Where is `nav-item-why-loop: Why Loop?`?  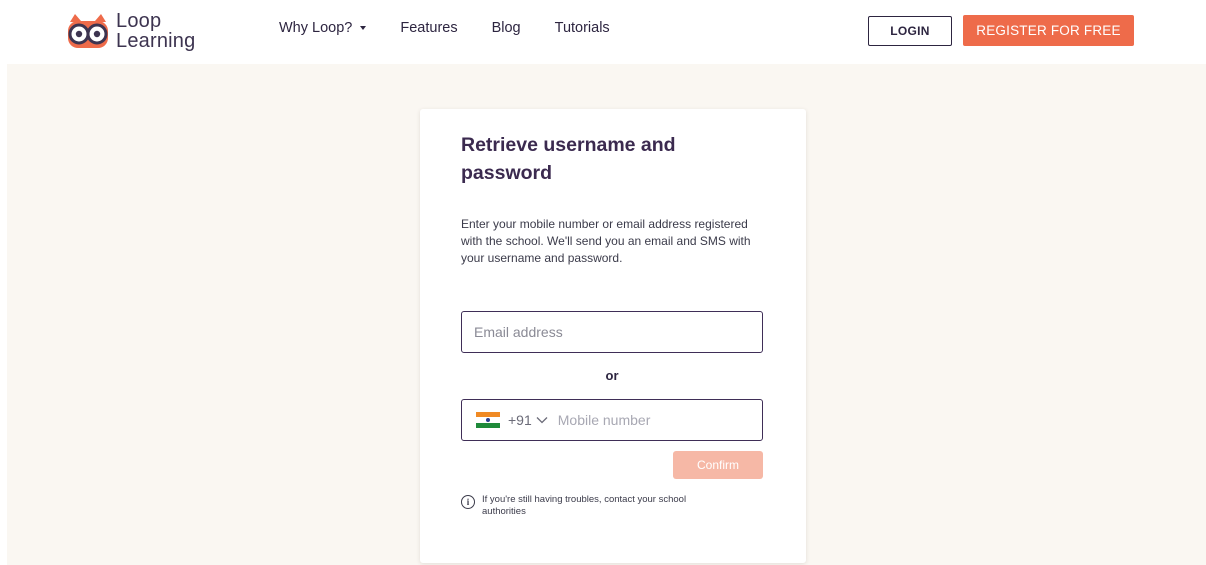 nav-item-why-loop: Why Loop? is located at coordinates (323, 28).